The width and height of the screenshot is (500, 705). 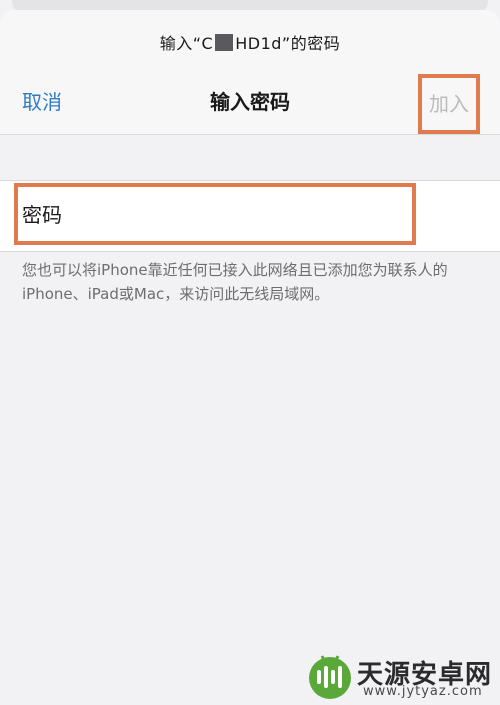 What do you see at coordinates (186, 43) in the screenshot?
I see `prompt-prefix: 输入“C` at bounding box center [186, 43].